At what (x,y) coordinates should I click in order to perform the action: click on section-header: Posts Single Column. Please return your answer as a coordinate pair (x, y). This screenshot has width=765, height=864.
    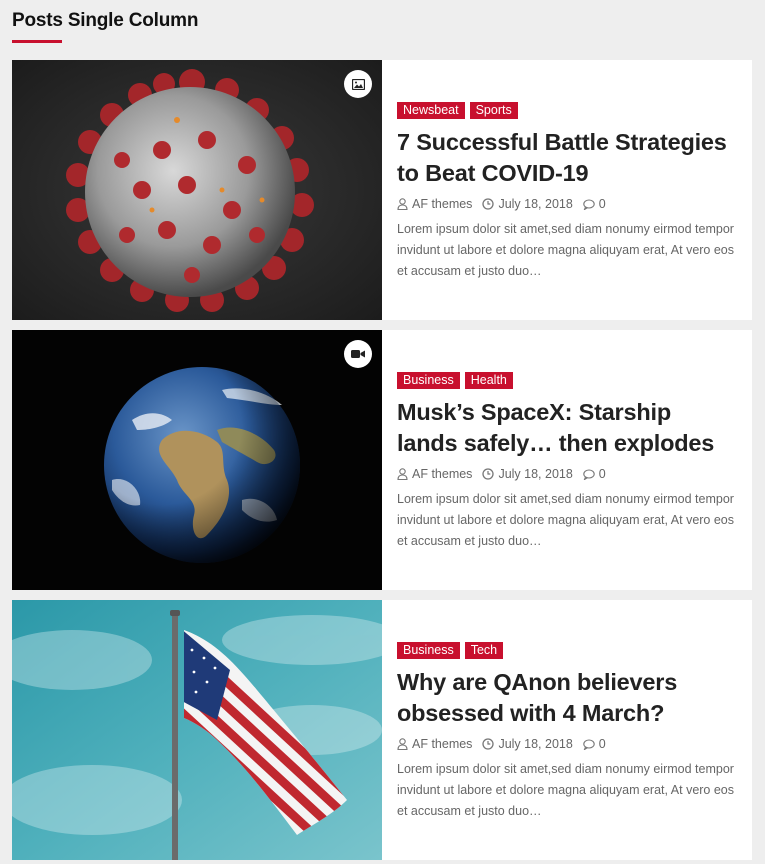
    Looking at the image, I should click on (105, 26).